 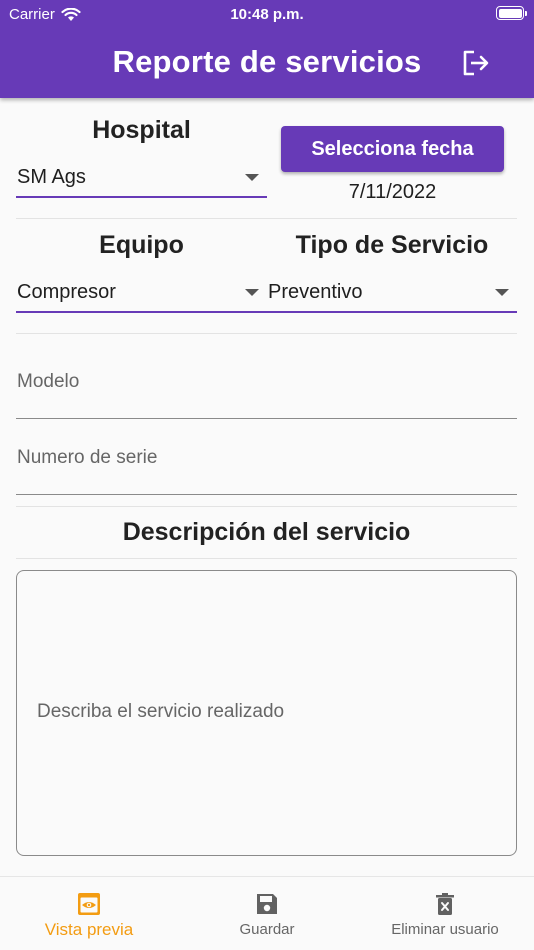 I want to click on modelo-field: Modelo, so click(x=266, y=395).